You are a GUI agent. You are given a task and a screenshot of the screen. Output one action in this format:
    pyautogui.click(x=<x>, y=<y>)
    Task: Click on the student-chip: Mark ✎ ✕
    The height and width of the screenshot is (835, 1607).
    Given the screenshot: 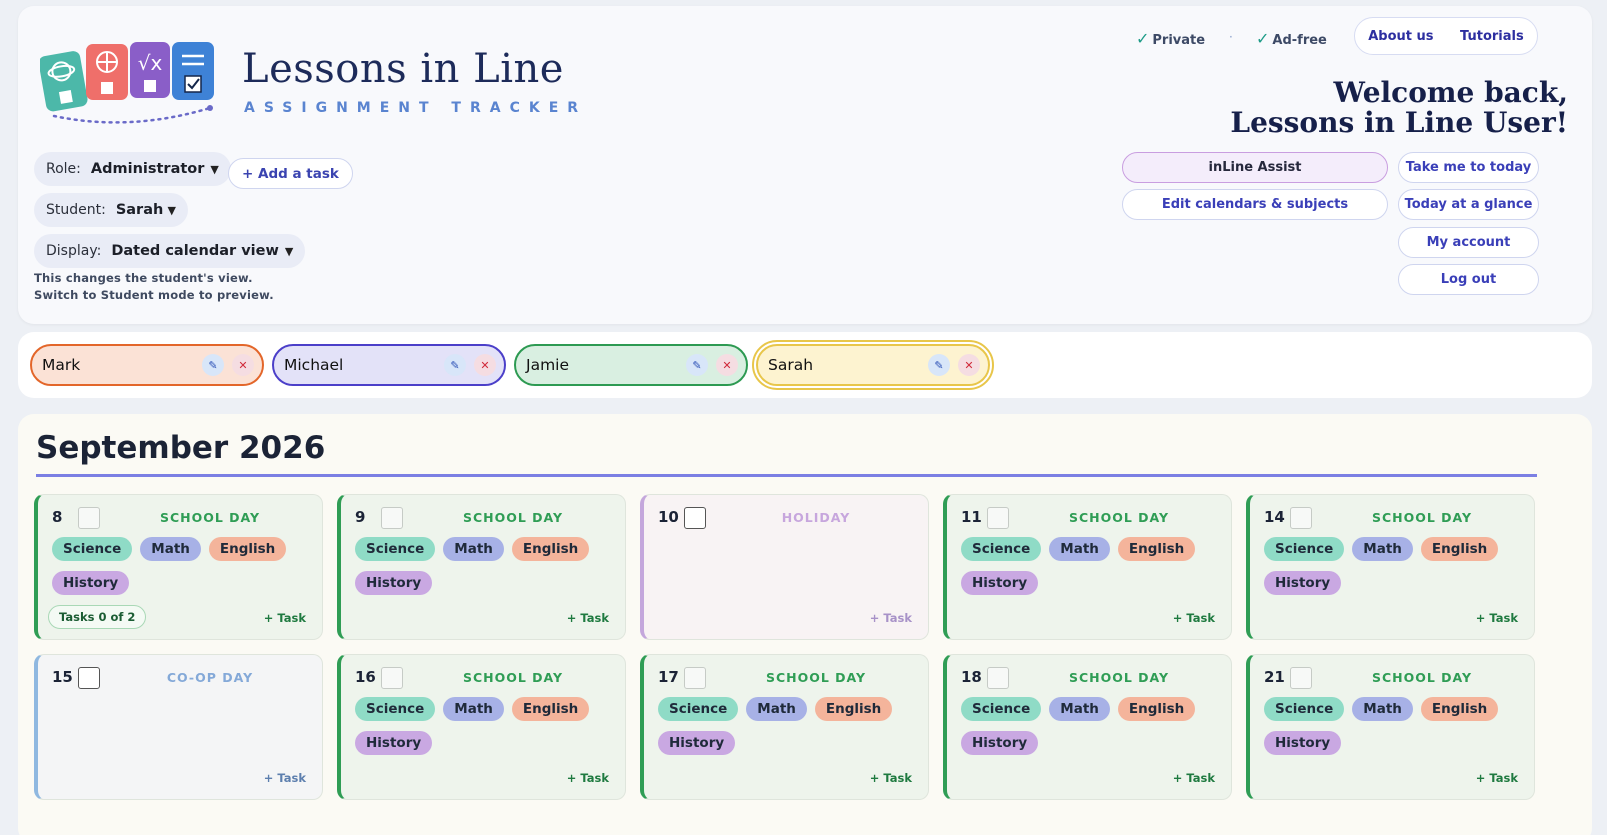 What is the action you would take?
    pyautogui.click(x=147, y=365)
    